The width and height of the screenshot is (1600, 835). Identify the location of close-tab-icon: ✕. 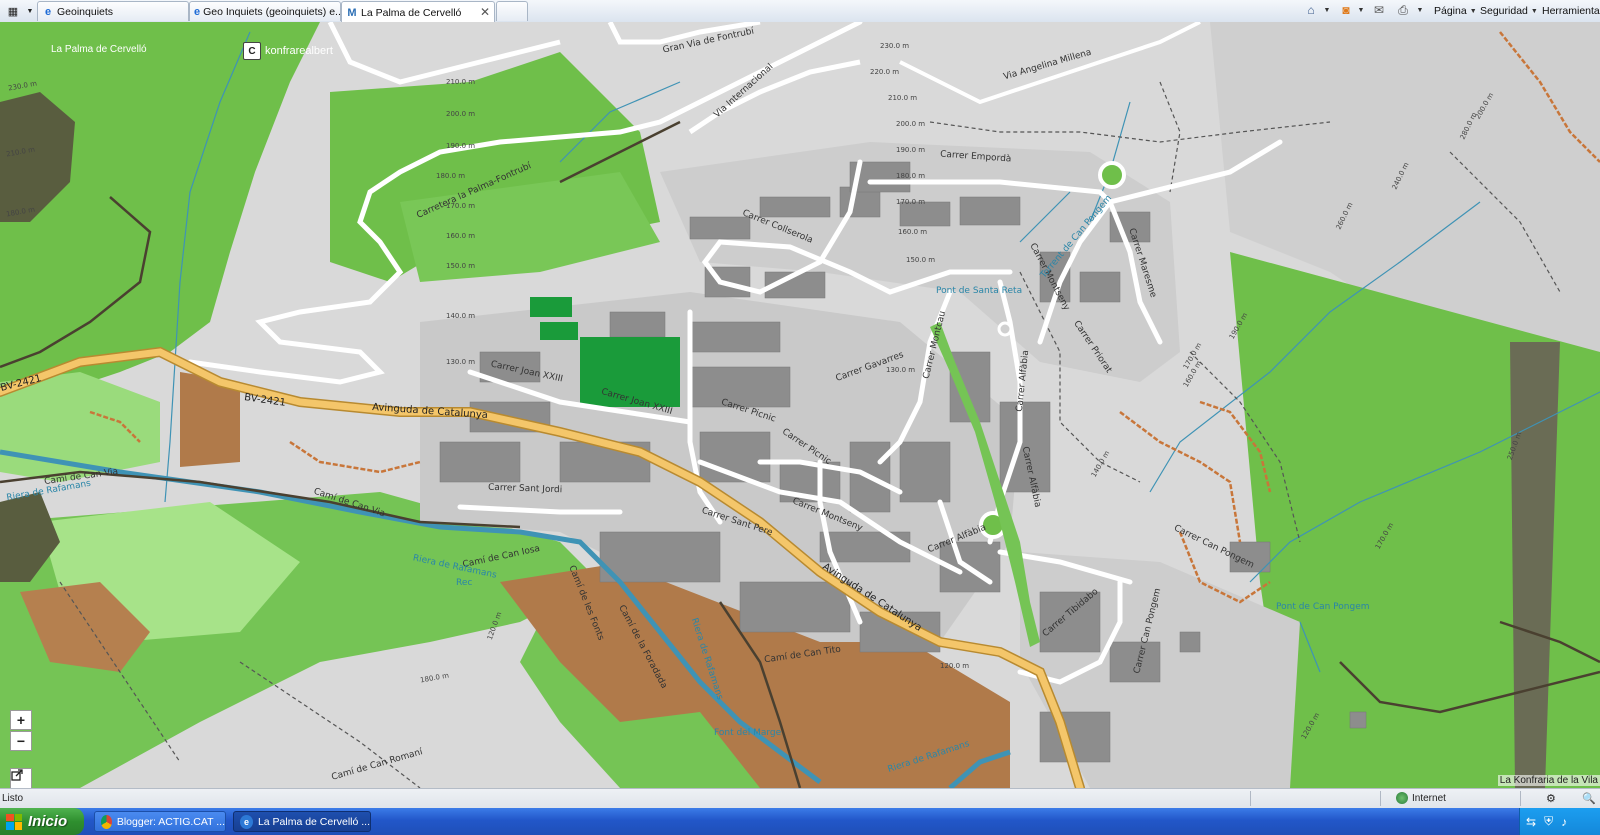
(485, 12).